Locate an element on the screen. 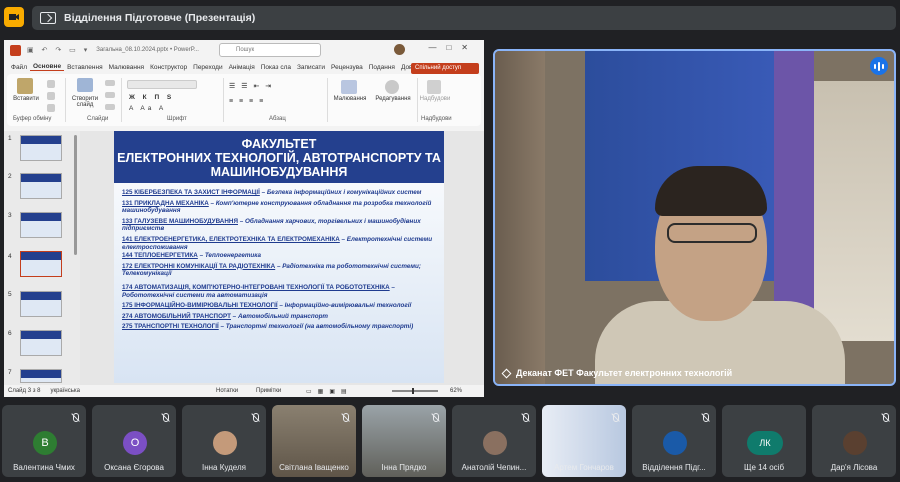  tab-draw: Малювання is located at coordinates (126, 67).